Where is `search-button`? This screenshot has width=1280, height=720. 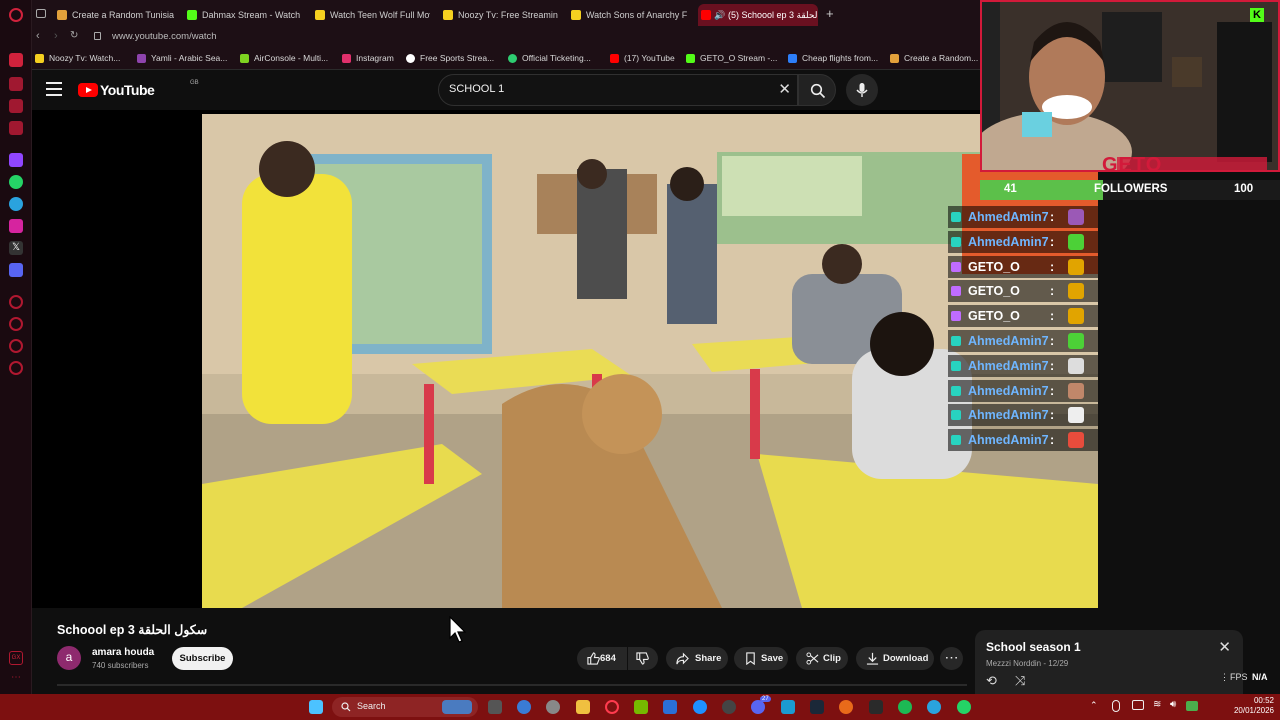 search-button is located at coordinates (817, 90).